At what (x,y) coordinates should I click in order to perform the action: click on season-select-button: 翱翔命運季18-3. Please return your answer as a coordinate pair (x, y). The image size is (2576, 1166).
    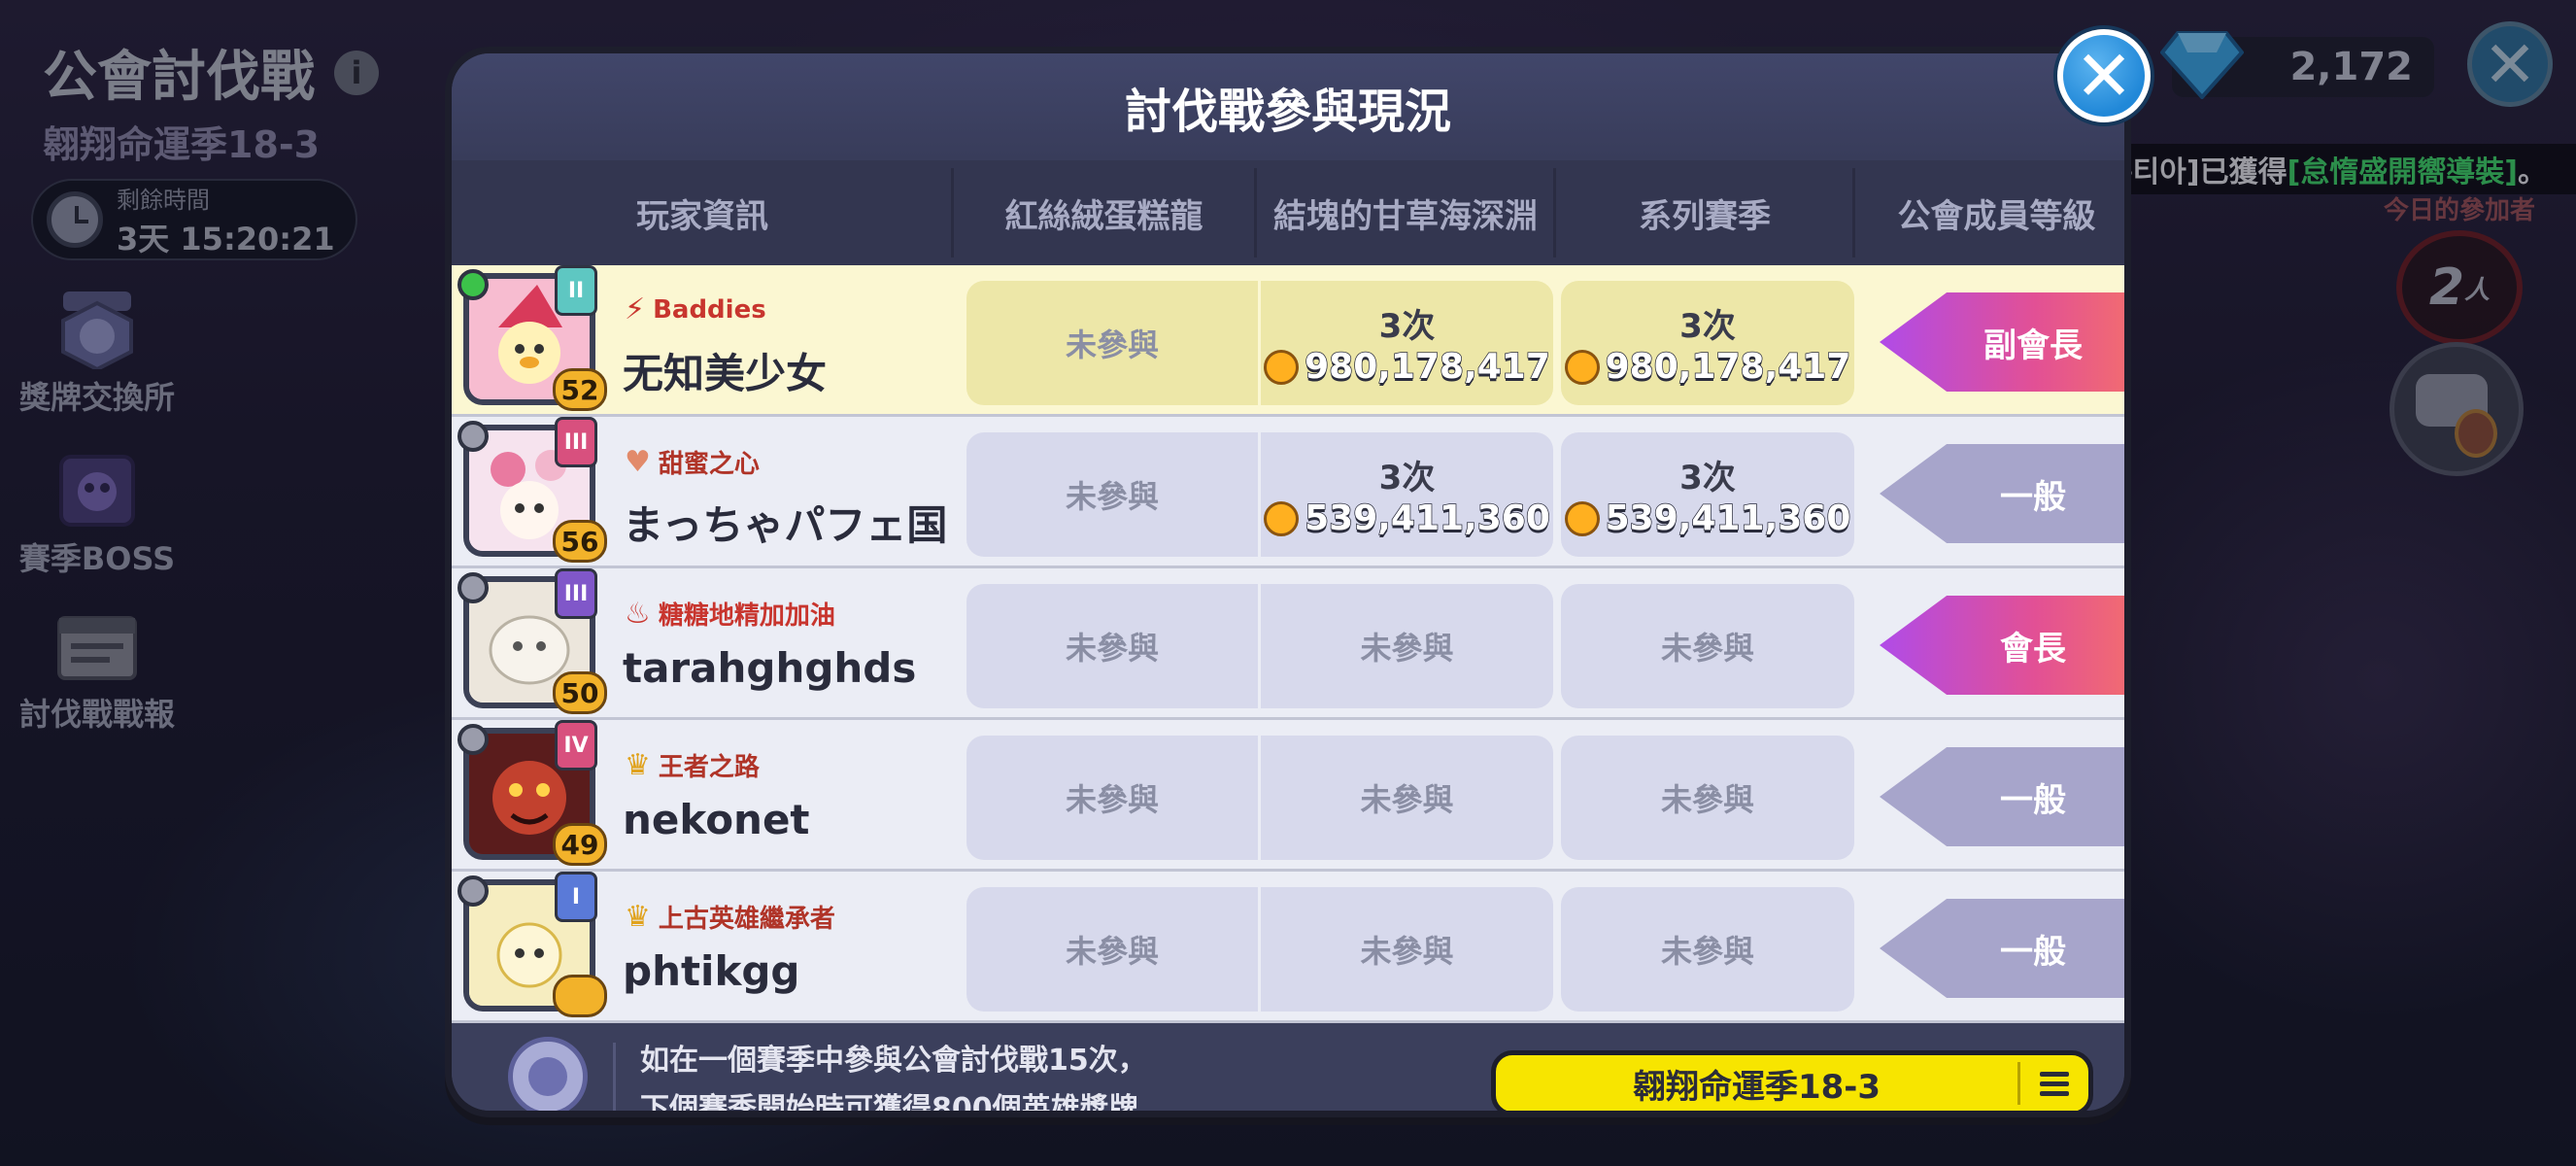
    Looking at the image, I should click on (1792, 1080).